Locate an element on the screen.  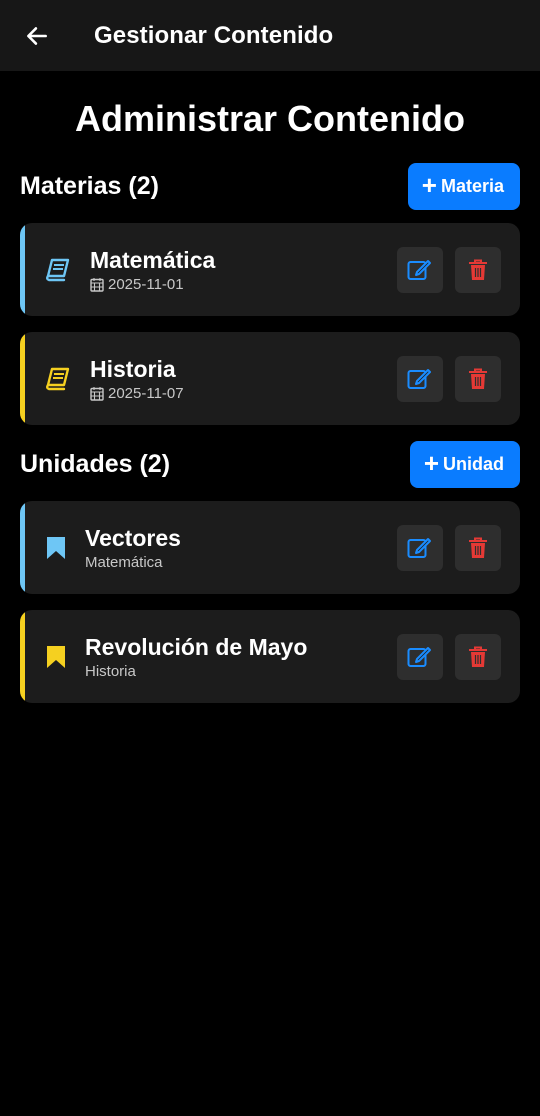
card-text: Revolución de Mayo Historia is located at coordinates (241, 656).